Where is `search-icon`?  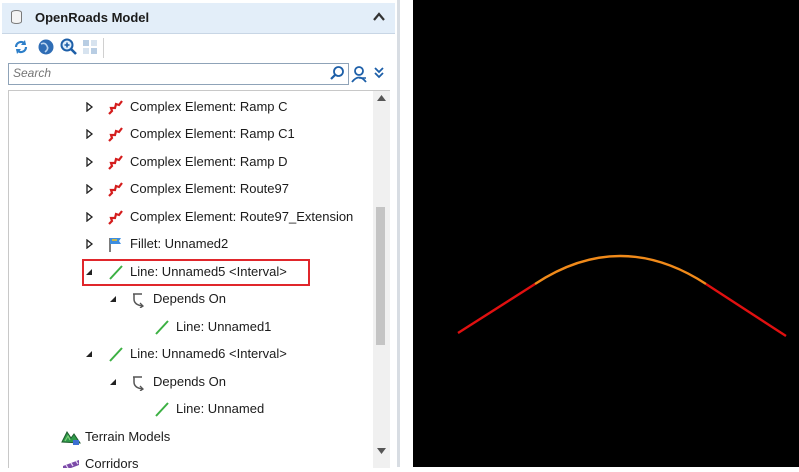 search-icon is located at coordinates (337, 73).